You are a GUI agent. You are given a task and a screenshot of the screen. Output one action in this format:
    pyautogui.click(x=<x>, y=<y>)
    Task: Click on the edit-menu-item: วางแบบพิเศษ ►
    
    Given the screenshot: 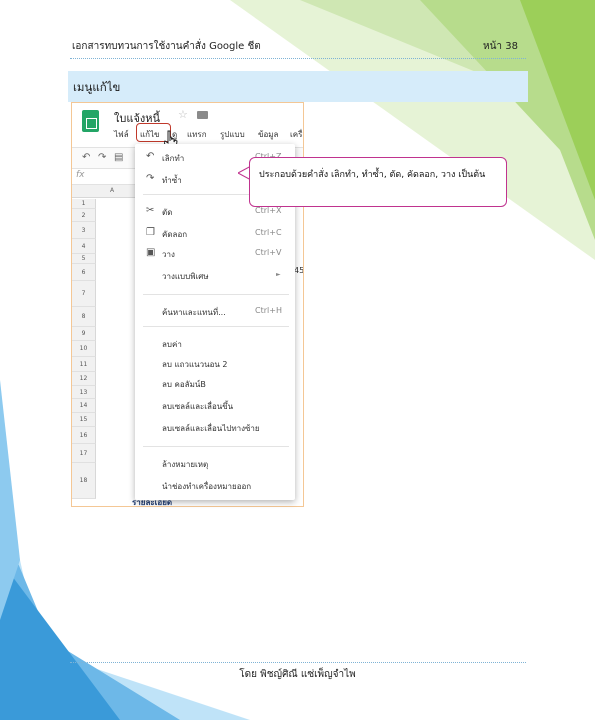 What is the action you would take?
    pyautogui.click(x=215, y=276)
    